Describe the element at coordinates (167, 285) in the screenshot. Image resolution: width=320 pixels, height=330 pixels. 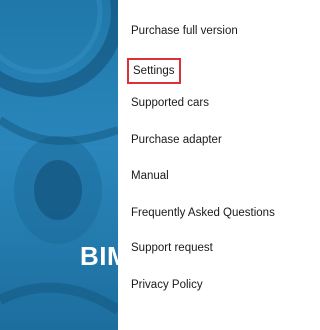
I see `menu-item-privacy-policy: Privacy Policy` at that location.